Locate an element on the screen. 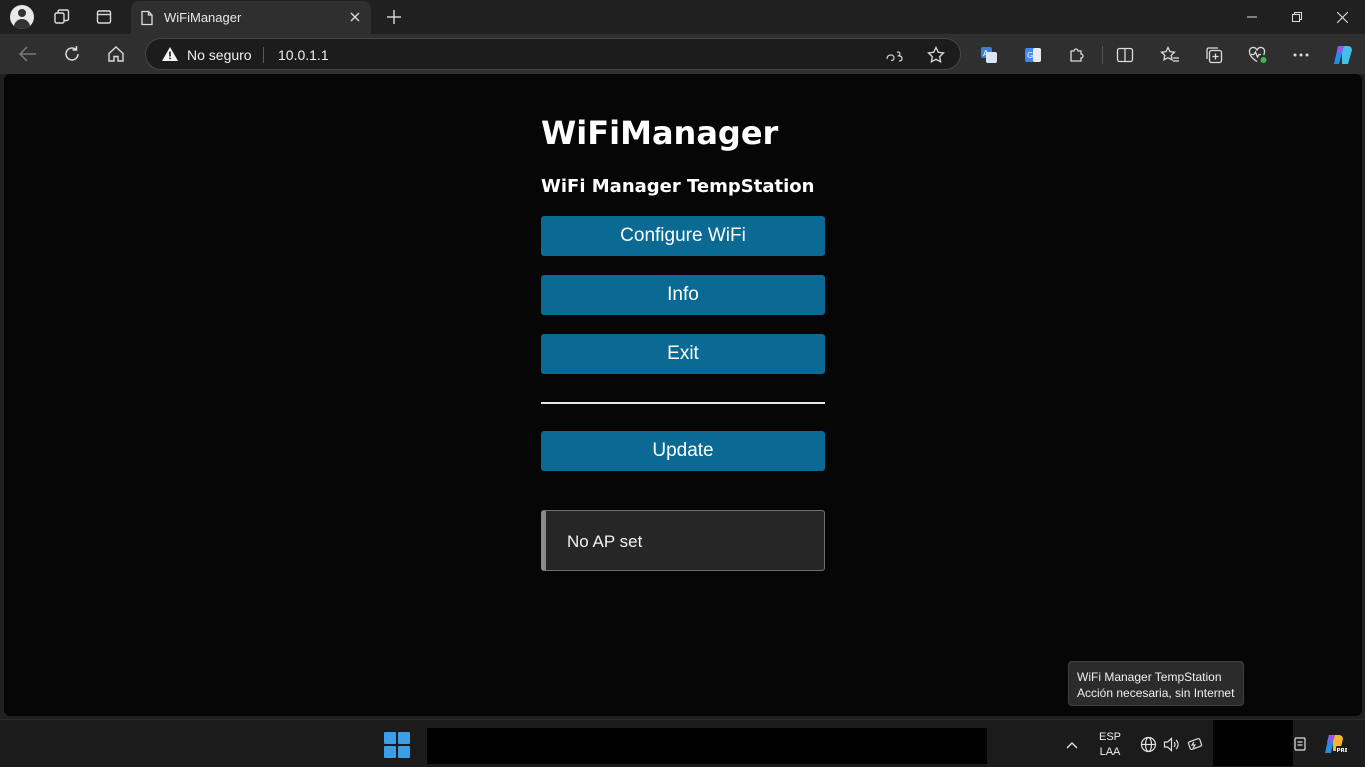 Image resolution: width=1365 pixels, height=767 pixels. extensions-button is located at coordinates (1077, 55).